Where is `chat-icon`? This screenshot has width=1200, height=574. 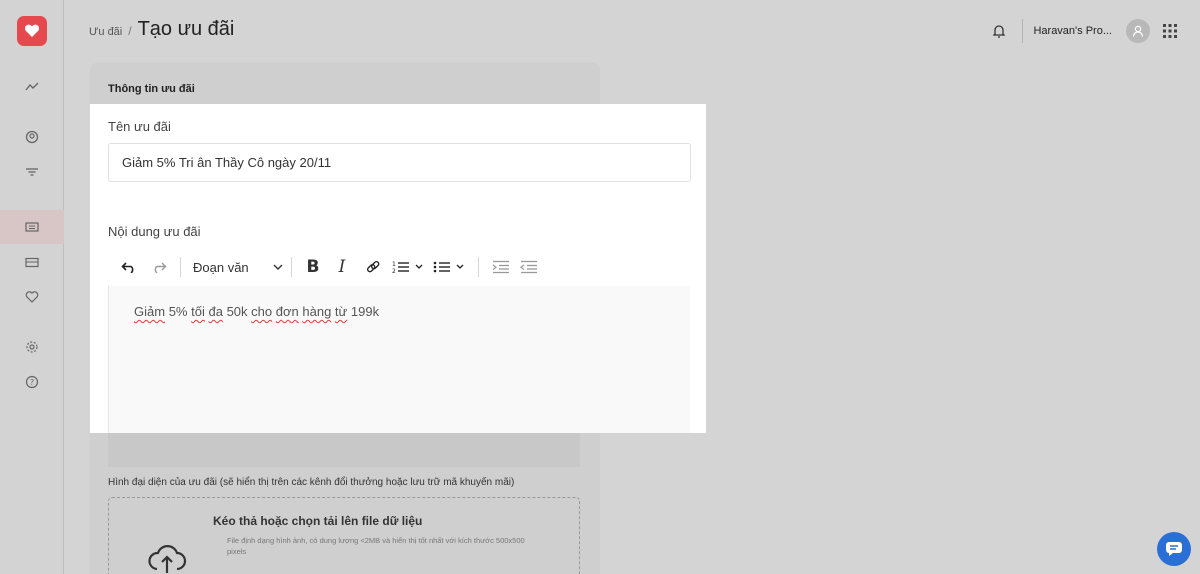
chat-icon is located at coordinates (1174, 549).